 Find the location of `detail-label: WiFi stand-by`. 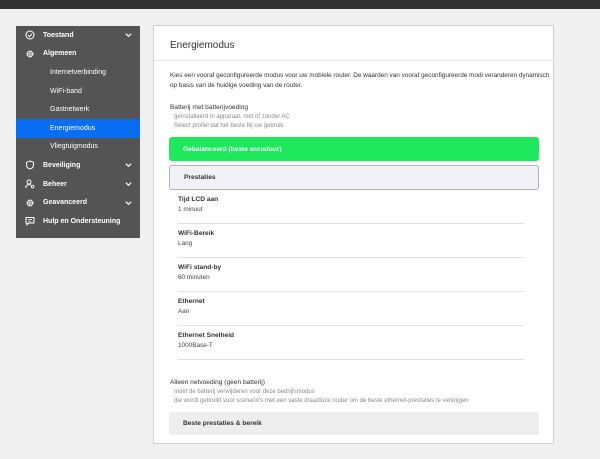

detail-label: WiFi stand-by is located at coordinates (200, 267).